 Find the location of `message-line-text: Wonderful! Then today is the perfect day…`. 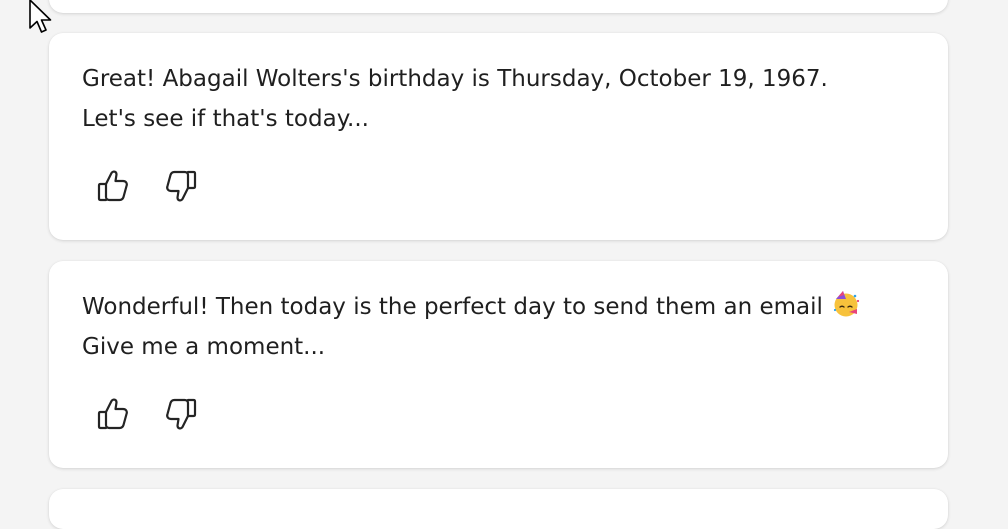

message-line-text: Wonderful! Then today is the perfect day… is located at coordinates (452, 307).